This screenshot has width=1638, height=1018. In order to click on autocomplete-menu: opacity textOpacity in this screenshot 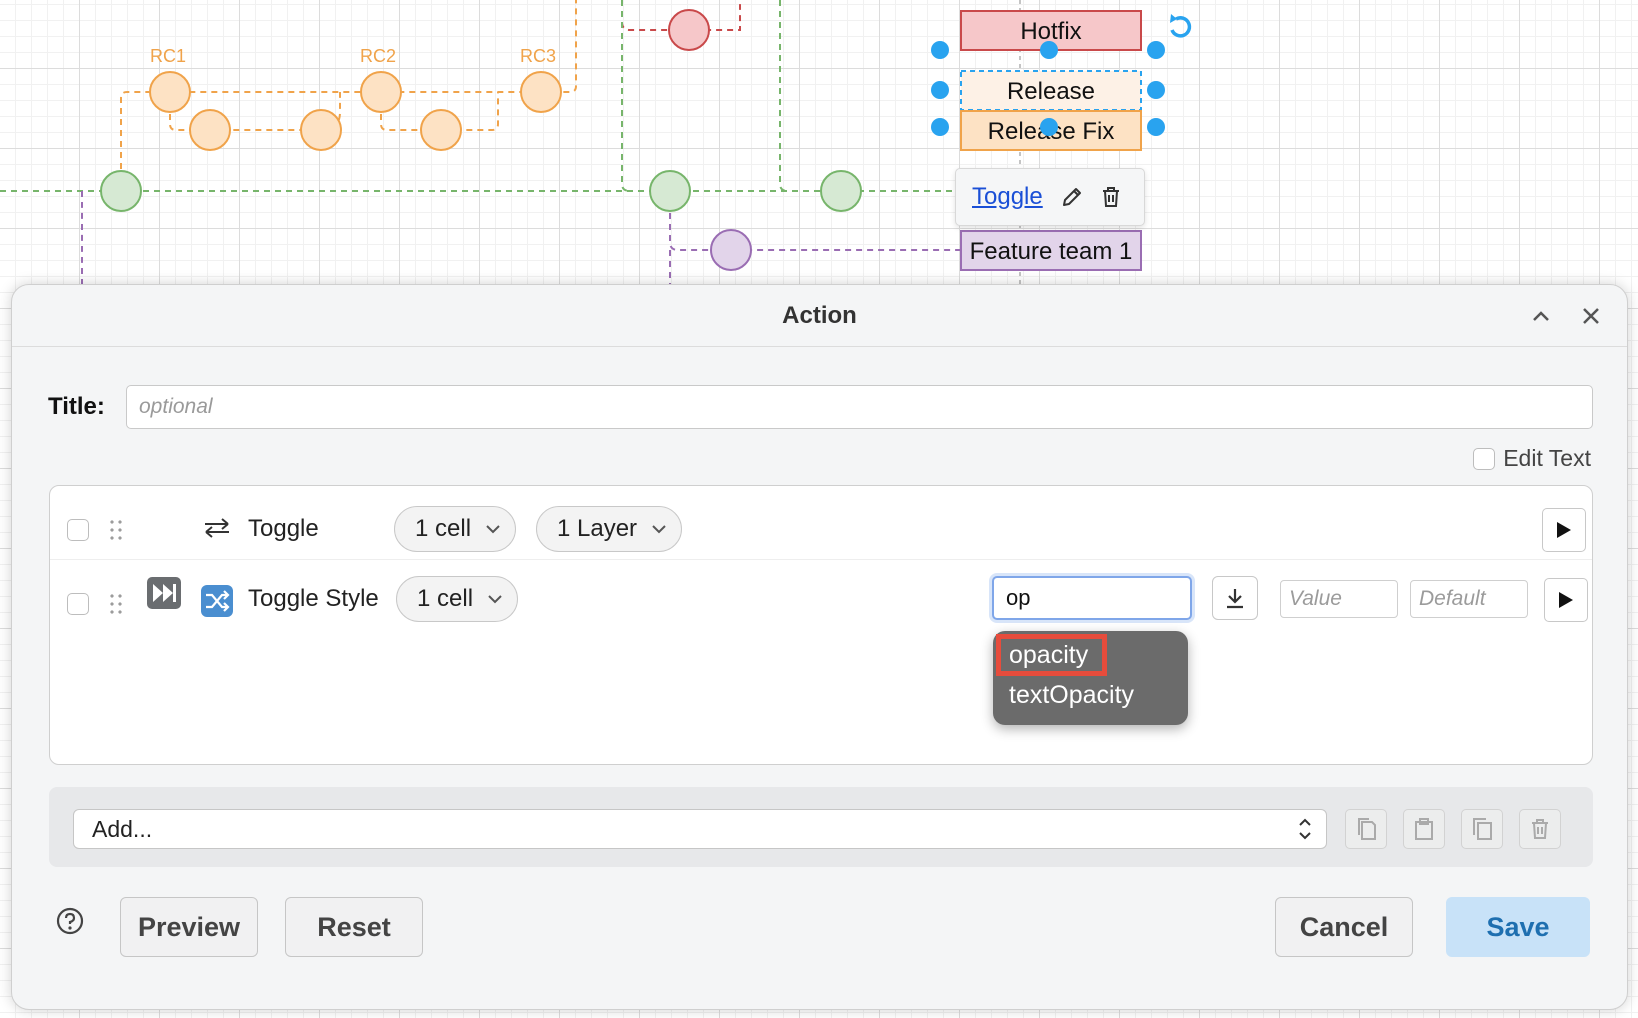, I will do `click(1090, 678)`.